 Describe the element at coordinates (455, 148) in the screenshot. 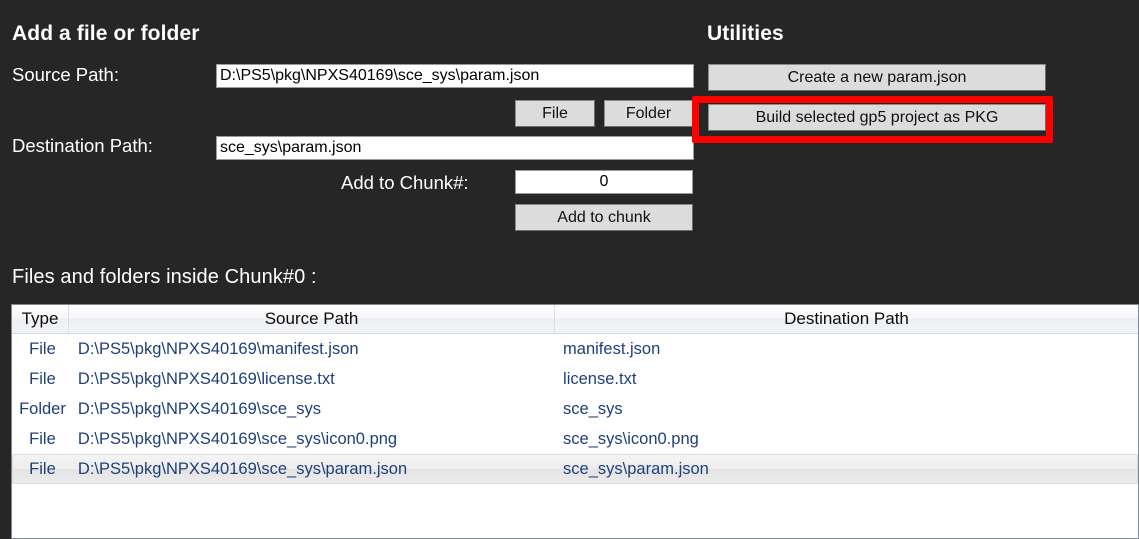

I see `destination-path-input` at that location.